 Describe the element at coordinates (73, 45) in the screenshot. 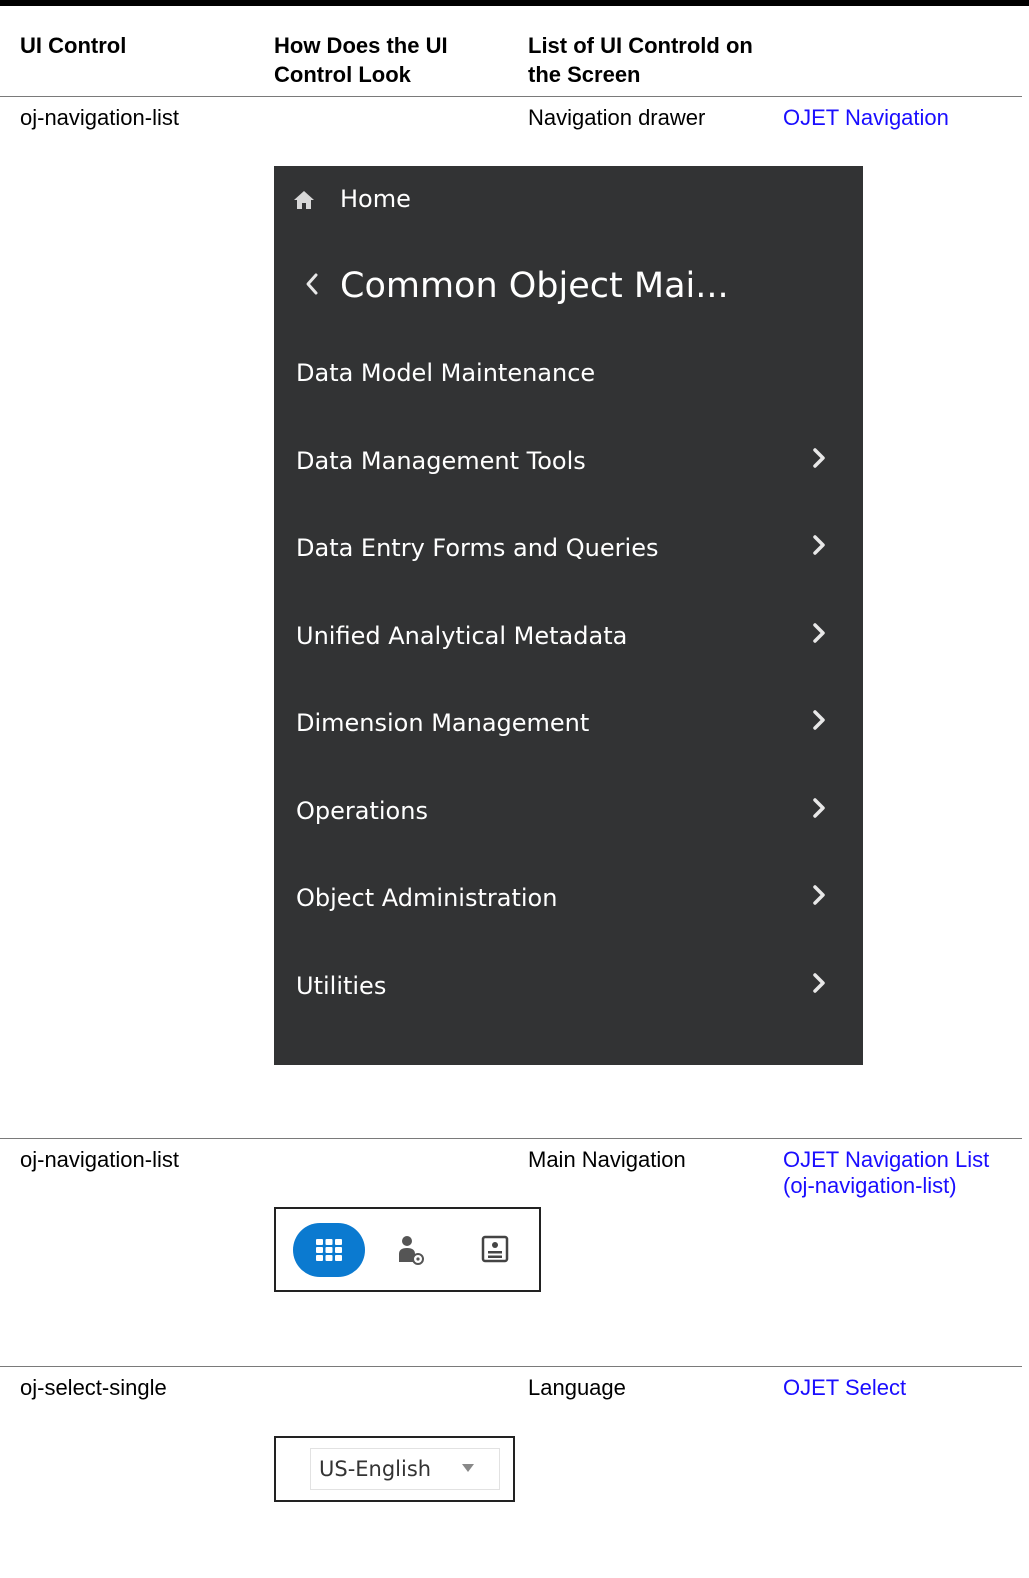

I see `column-header-ui-control: UI Control` at that location.